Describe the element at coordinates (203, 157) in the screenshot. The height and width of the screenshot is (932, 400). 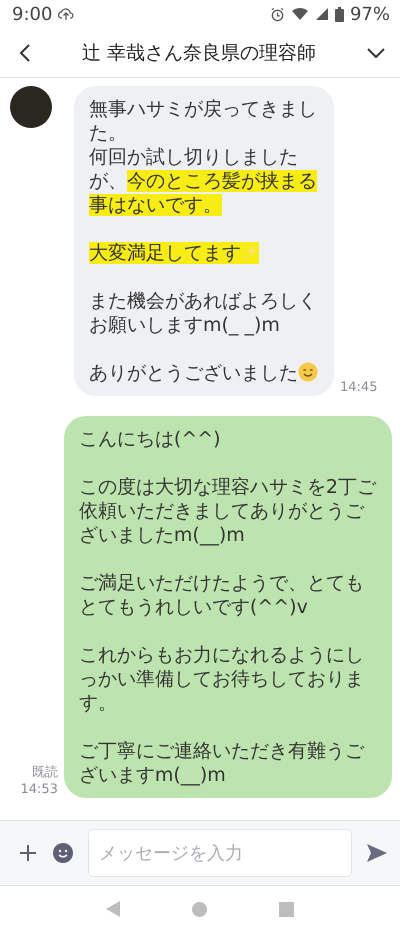
I see `message-text: 無事ハサミが戻ってきまし た。 何回か試し切りしました が、今のところ髪が挟まる 事はないです。` at that location.